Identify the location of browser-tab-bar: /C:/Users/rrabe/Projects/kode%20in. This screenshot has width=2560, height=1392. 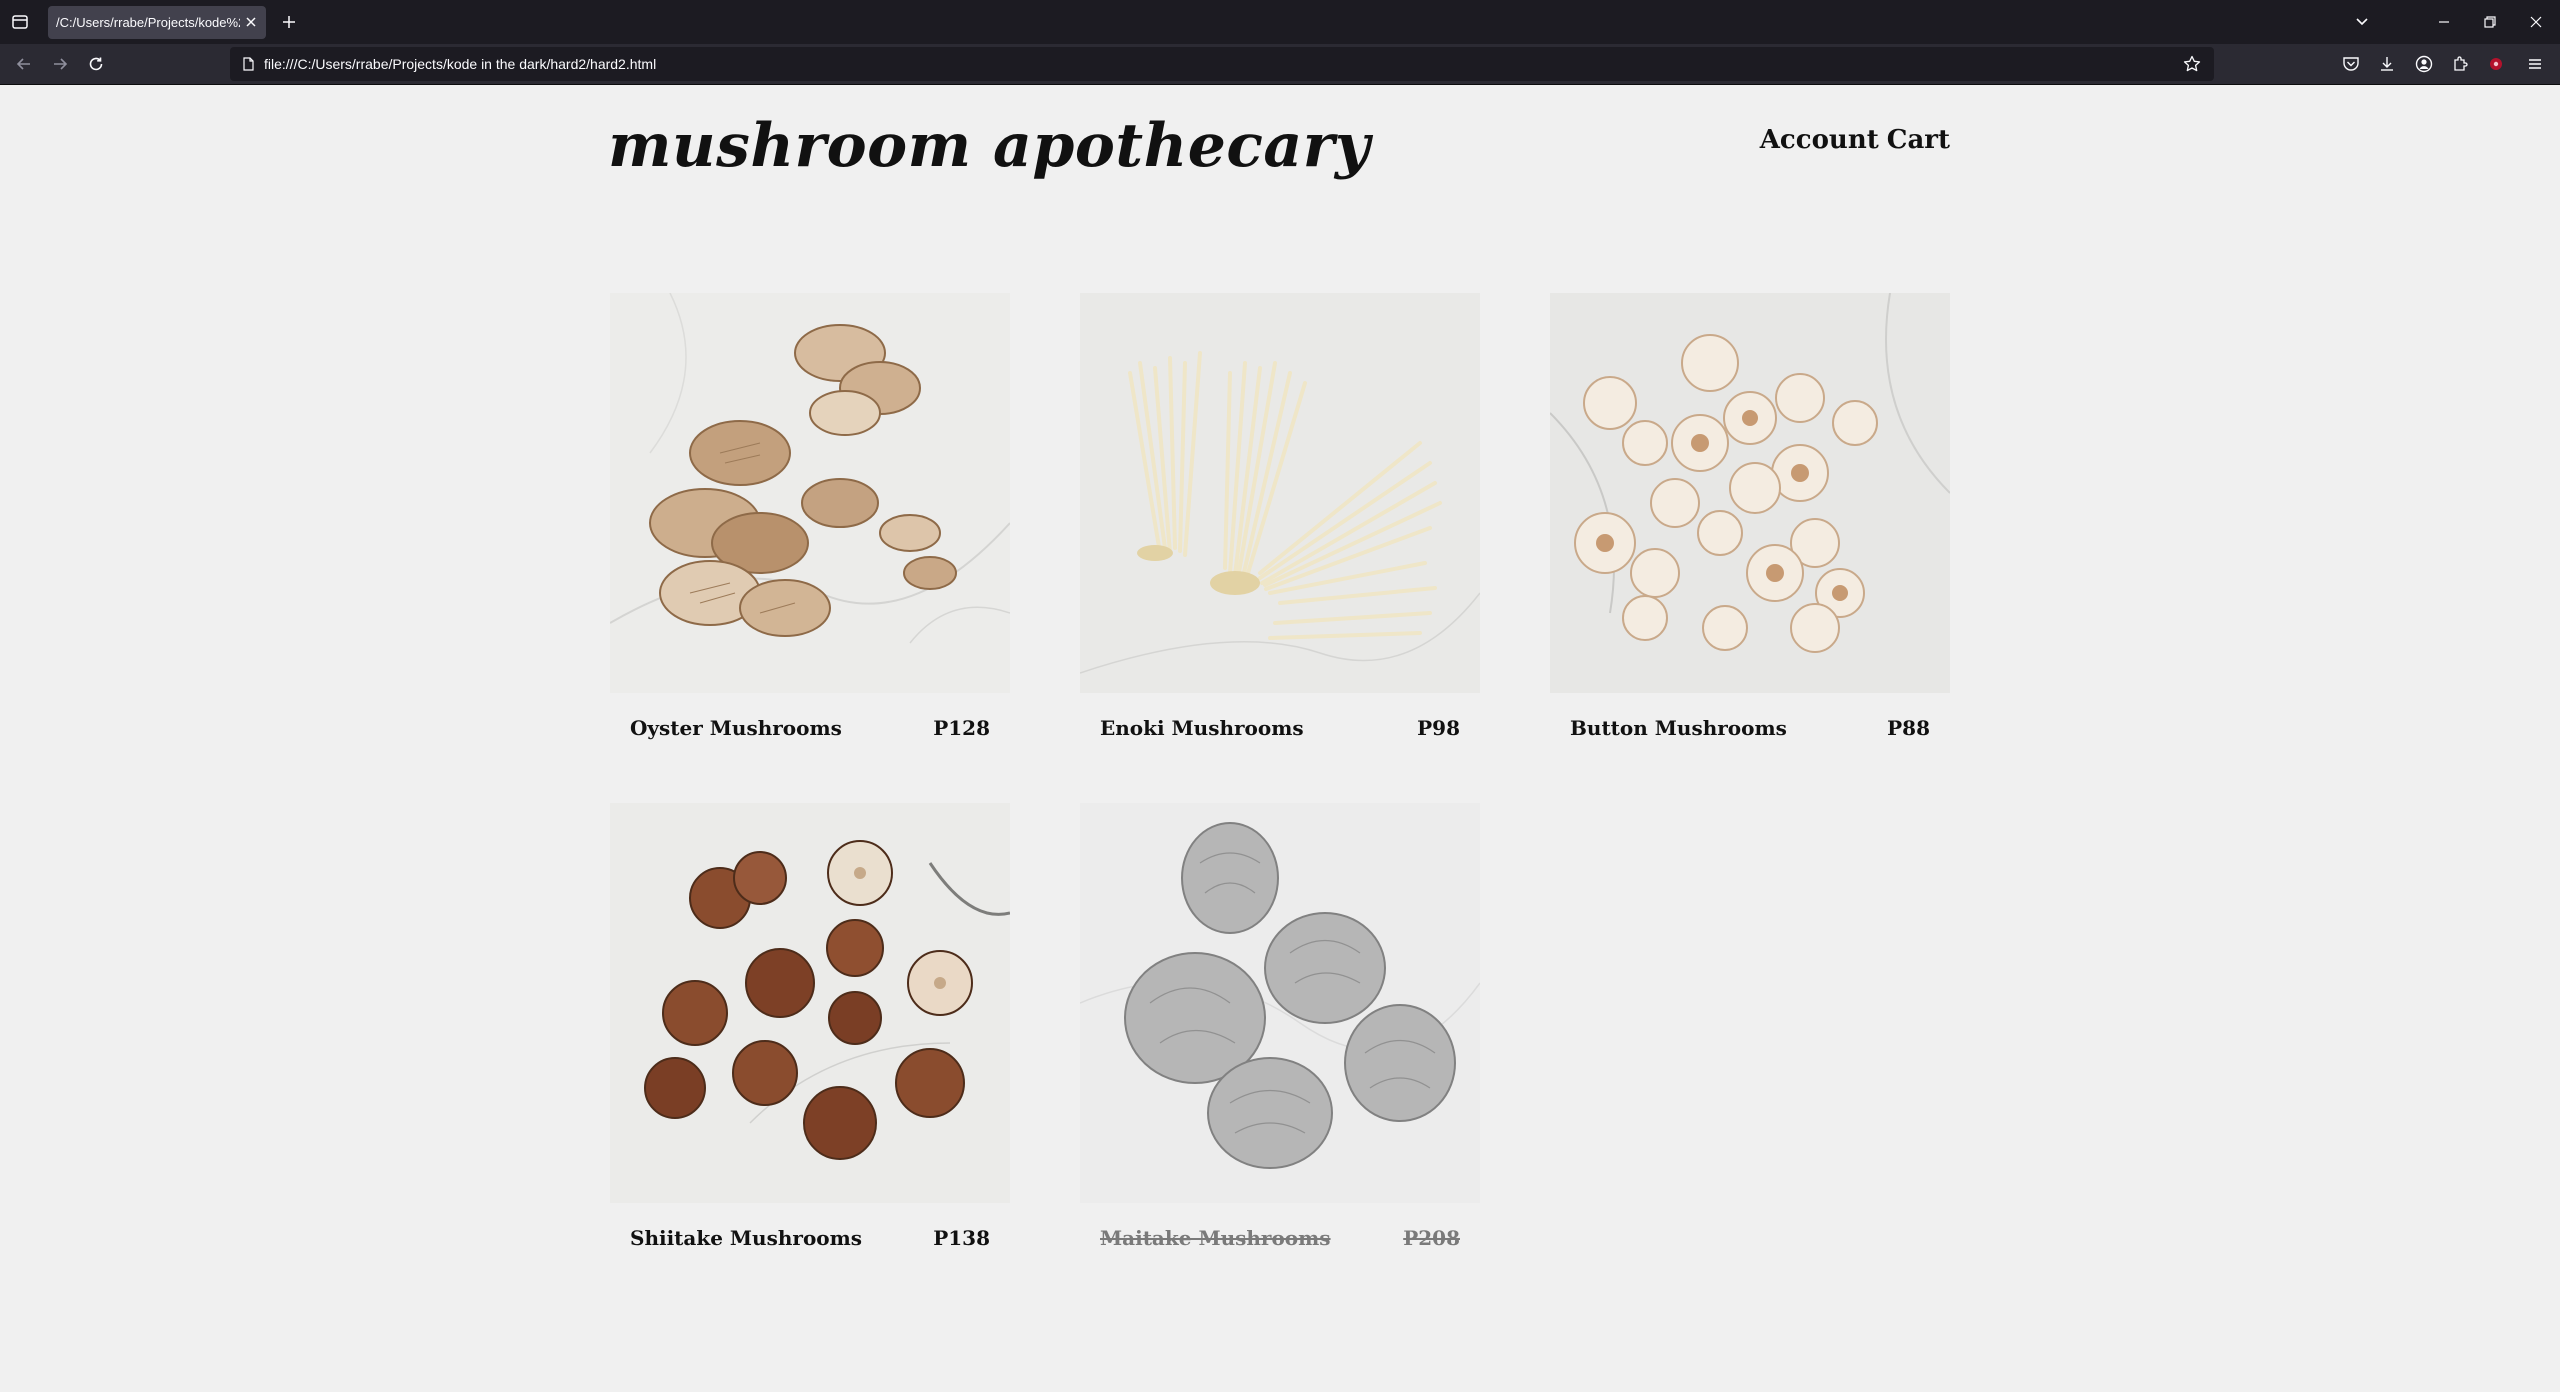
(1280, 22).